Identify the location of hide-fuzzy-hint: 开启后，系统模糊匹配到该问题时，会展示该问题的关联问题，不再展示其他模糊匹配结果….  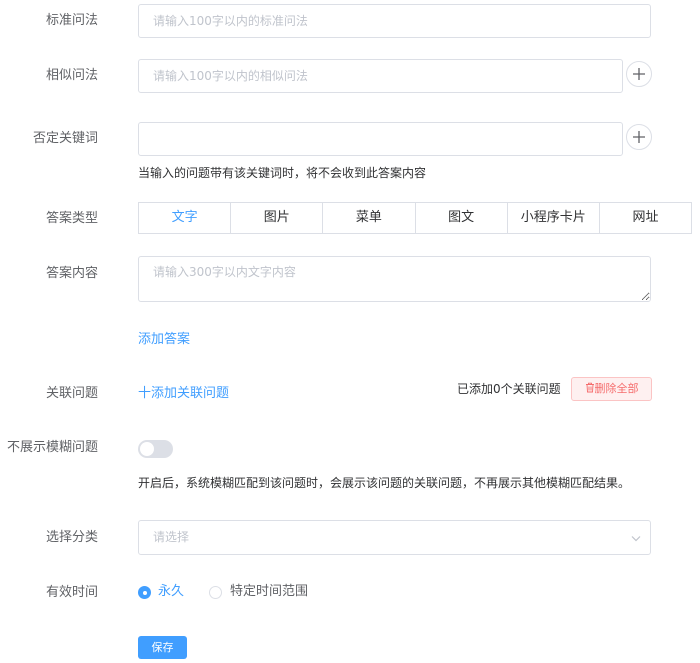
(384, 483).